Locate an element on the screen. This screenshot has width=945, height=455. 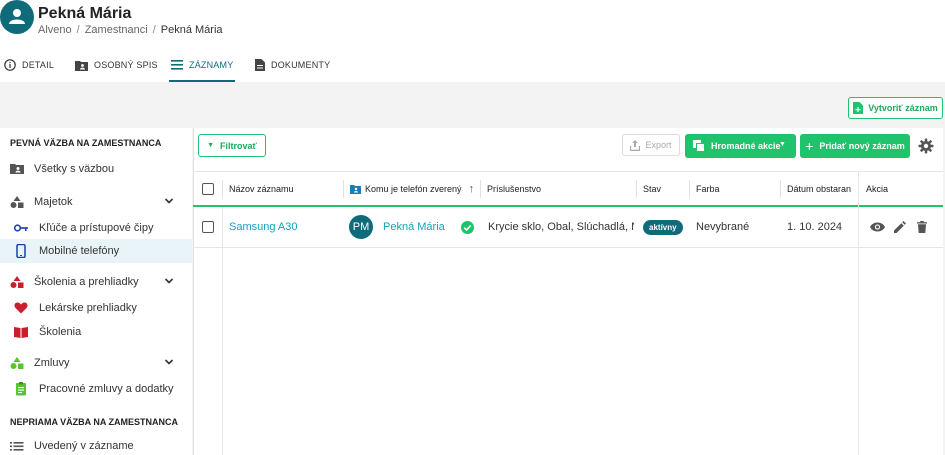
verified-icon is located at coordinates (467, 227).